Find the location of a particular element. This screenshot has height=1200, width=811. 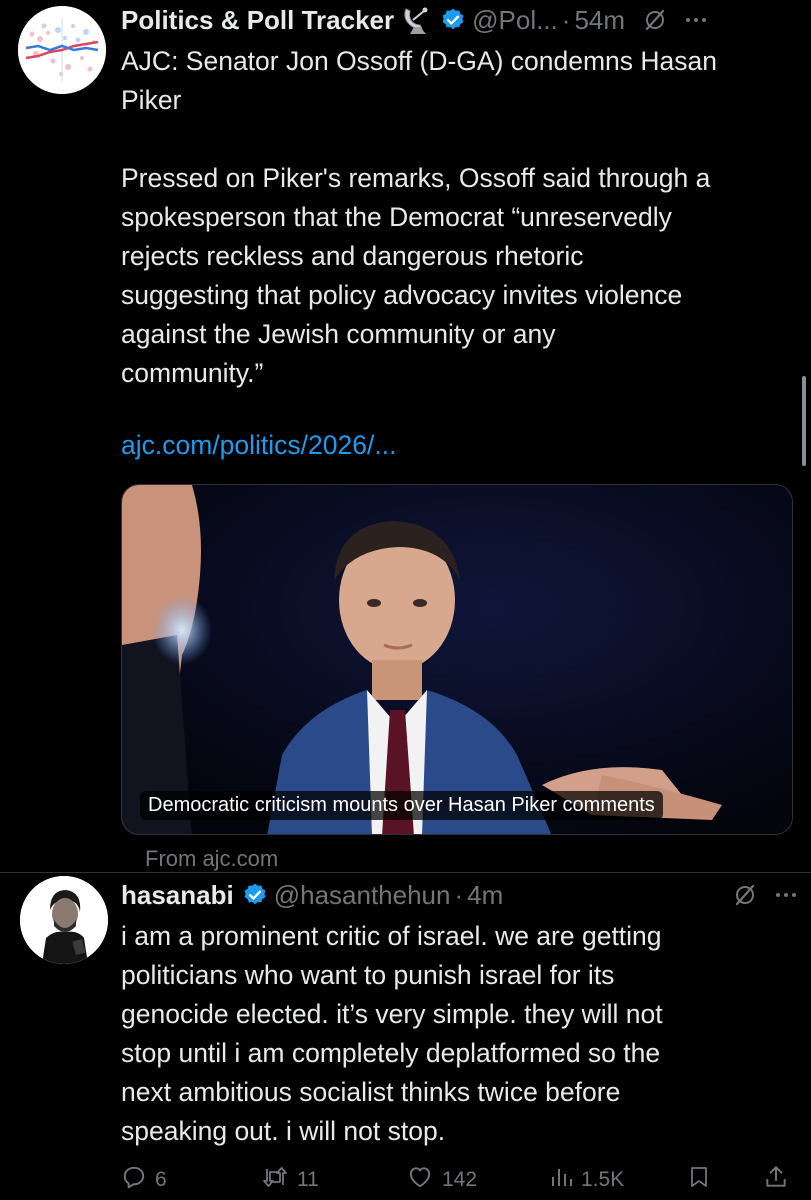

scrollbar-thumb is located at coordinates (804, 421).